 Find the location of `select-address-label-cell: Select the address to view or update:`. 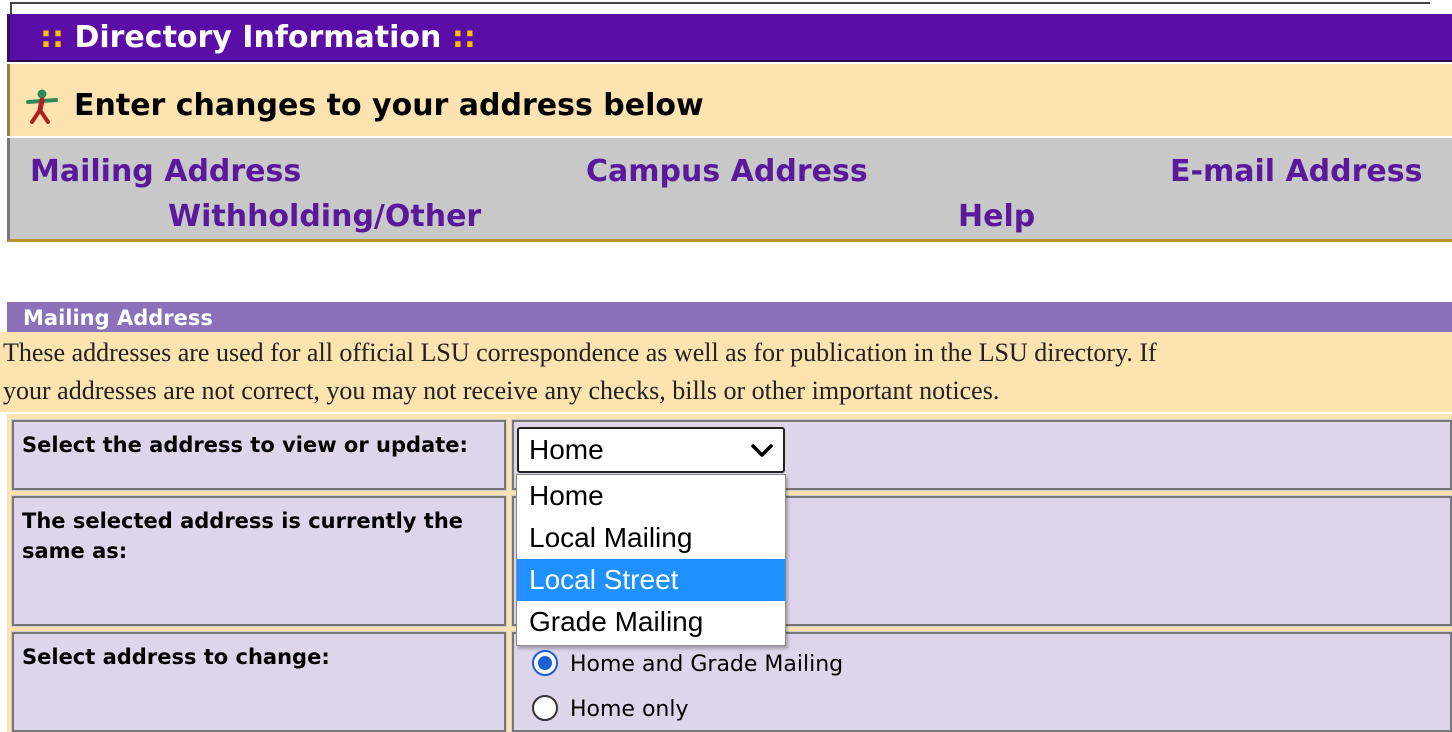

select-address-label-cell: Select the address to view or update: is located at coordinates (259, 455).